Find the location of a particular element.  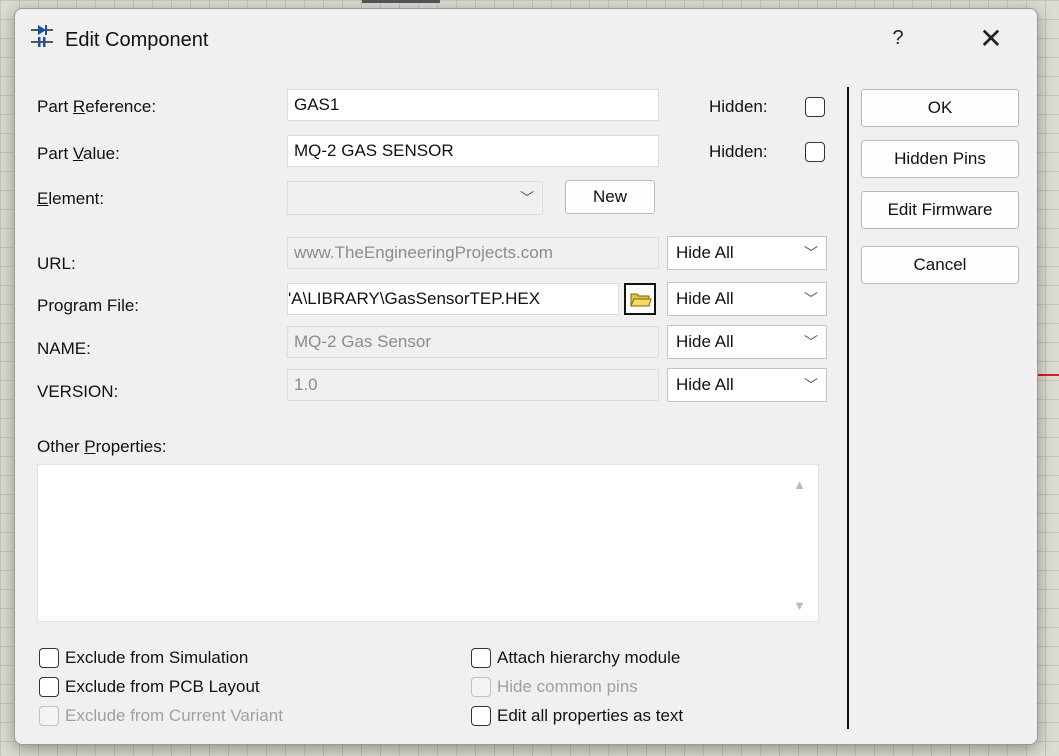

part-value-hidden-checkbox is located at coordinates (815, 152).